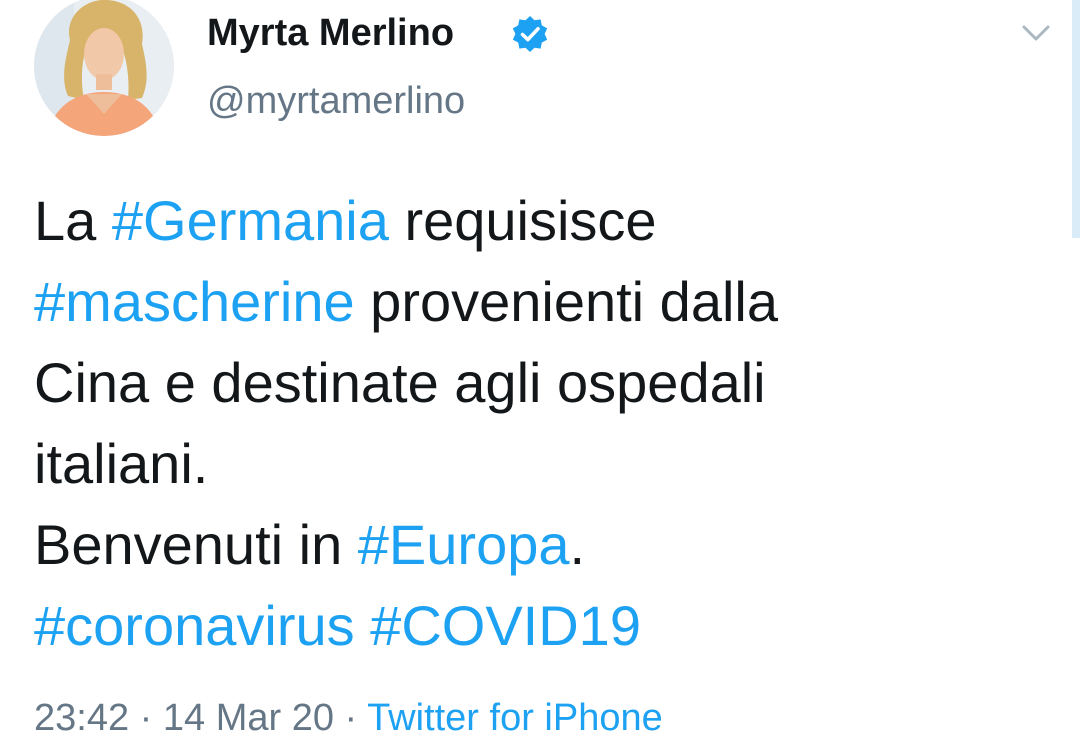 The image size is (1080, 749). What do you see at coordinates (505, 625) in the screenshot?
I see `hashtag-covid19: #COVID19` at bounding box center [505, 625].